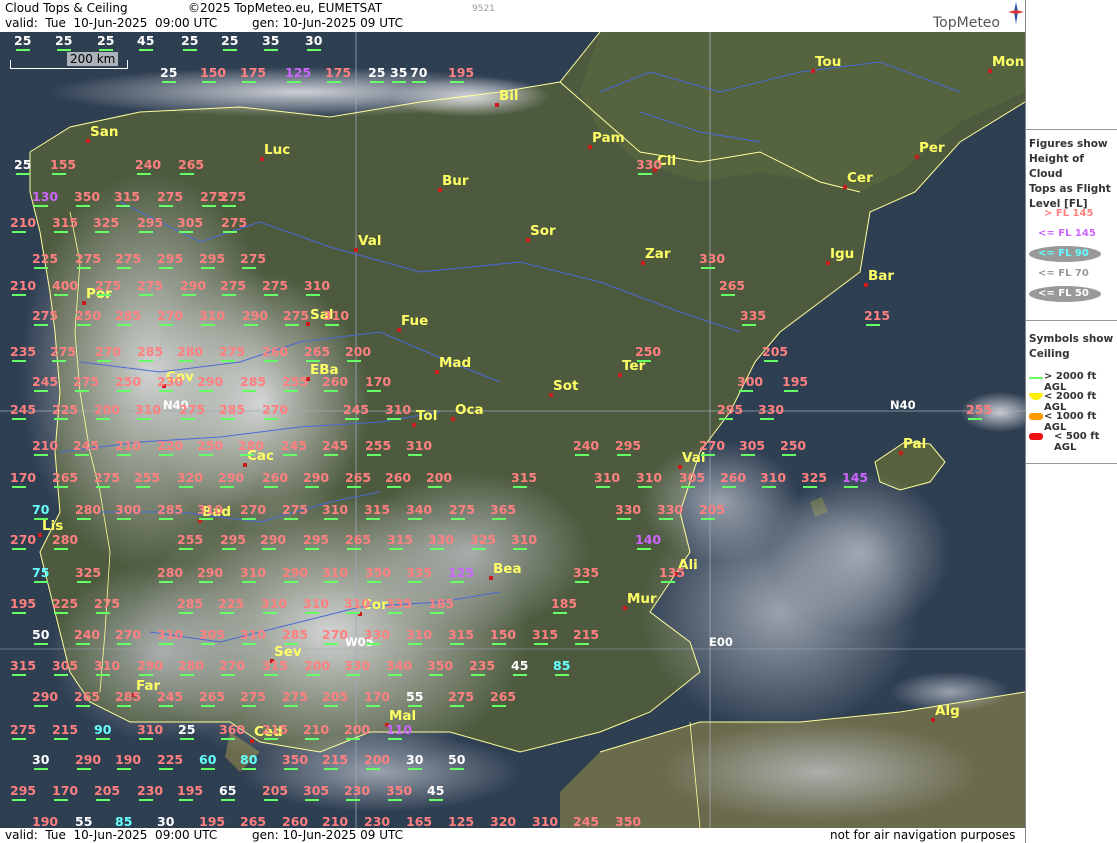  What do you see at coordinates (503, 821) in the screenshot?
I see `cloud-top-value: 320` at bounding box center [503, 821].